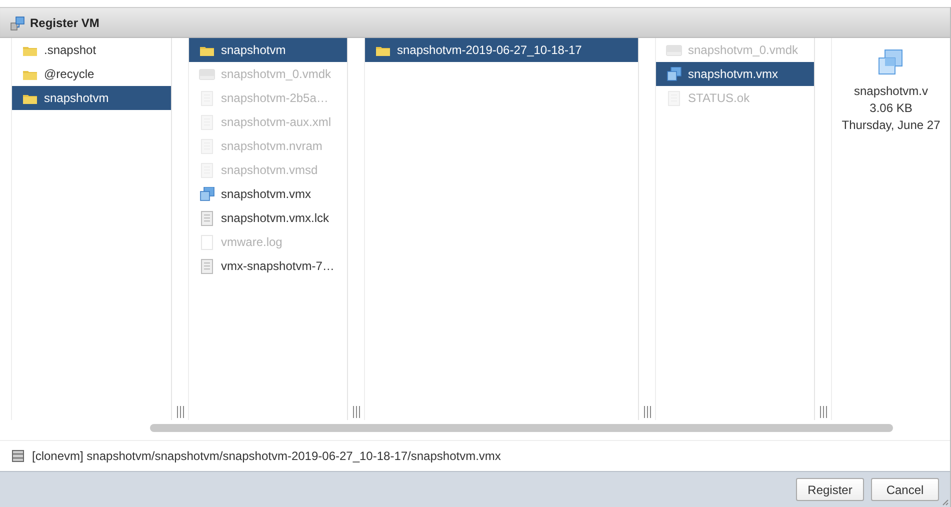 This screenshot has height=507, width=951. I want to click on file-list-item: .snapshot, so click(91, 50).